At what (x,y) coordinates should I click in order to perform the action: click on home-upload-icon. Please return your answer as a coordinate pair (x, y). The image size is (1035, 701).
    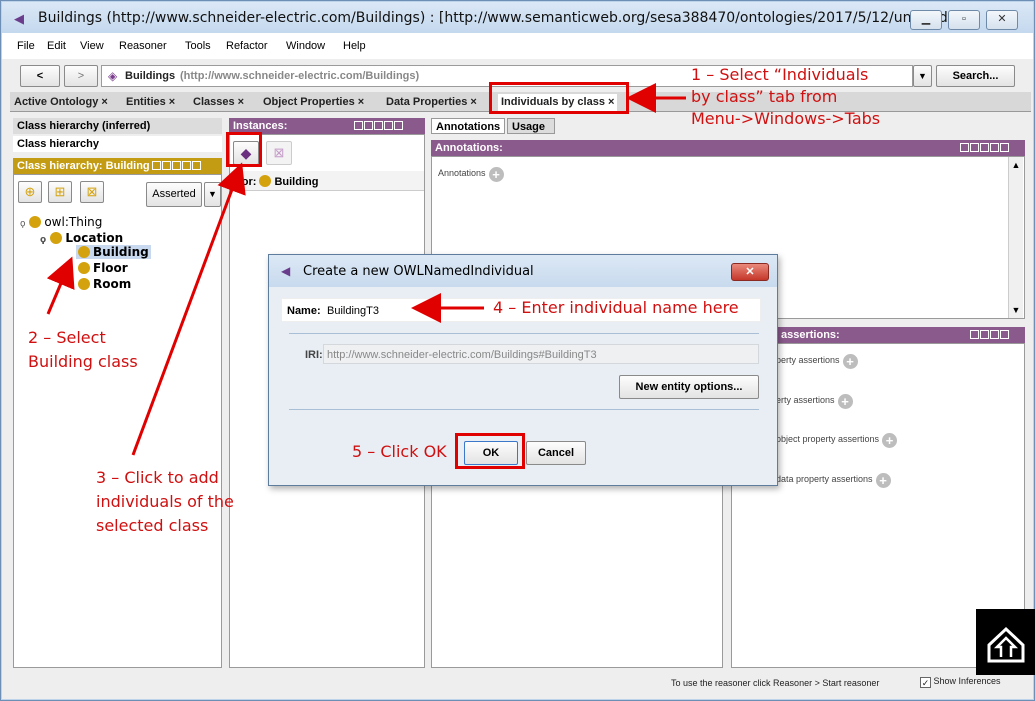
    Looking at the image, I should click on (1006, 644).